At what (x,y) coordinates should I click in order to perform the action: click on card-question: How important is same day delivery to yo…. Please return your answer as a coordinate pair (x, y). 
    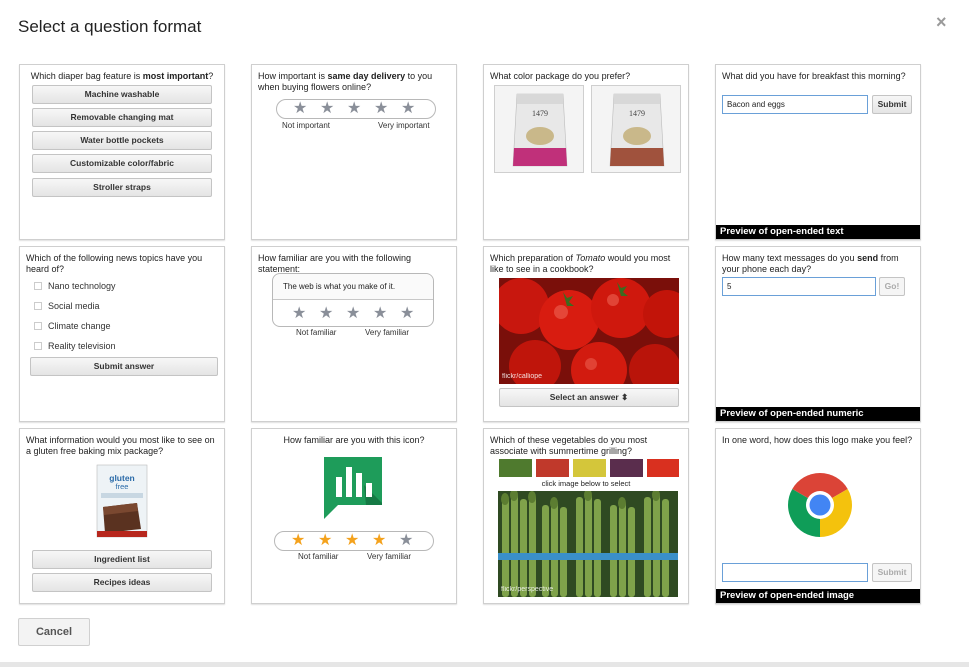
    Looking at the image, I should click on (345, 81).